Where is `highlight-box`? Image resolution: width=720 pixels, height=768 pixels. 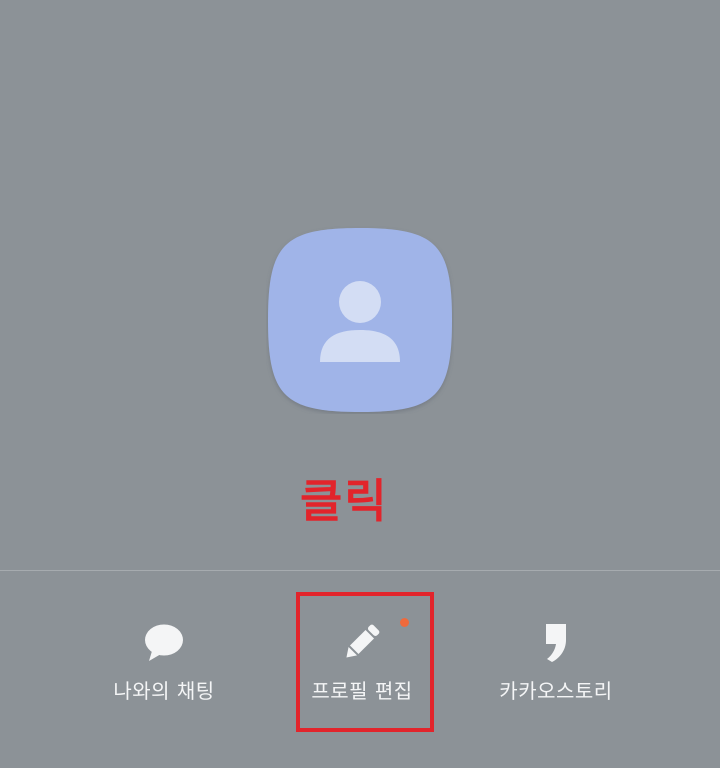
highlight-box is located at coordinates (365, 662).